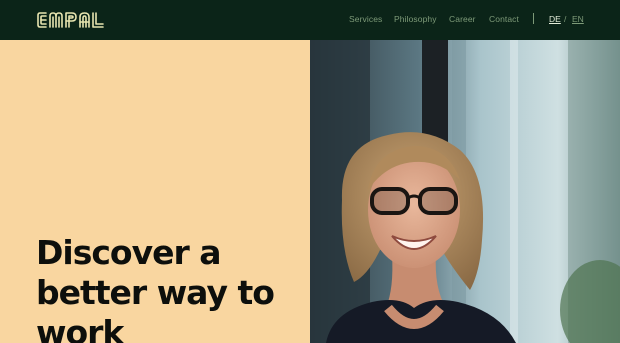 The height and width of the screenshot is (343, 620). Describe the element at coordinates (555, 19) in the screenshot. I see `language-de: DE` at that location.